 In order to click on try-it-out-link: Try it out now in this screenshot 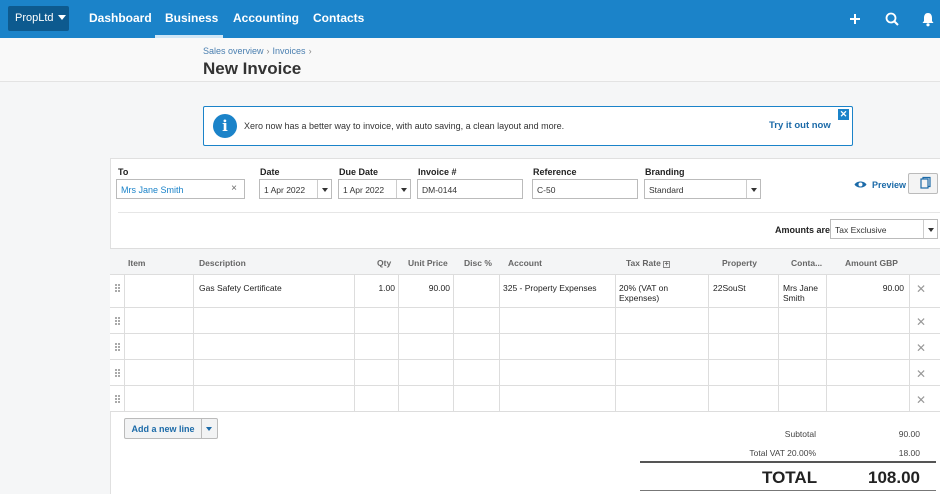, I will do `click(800, 125)`.